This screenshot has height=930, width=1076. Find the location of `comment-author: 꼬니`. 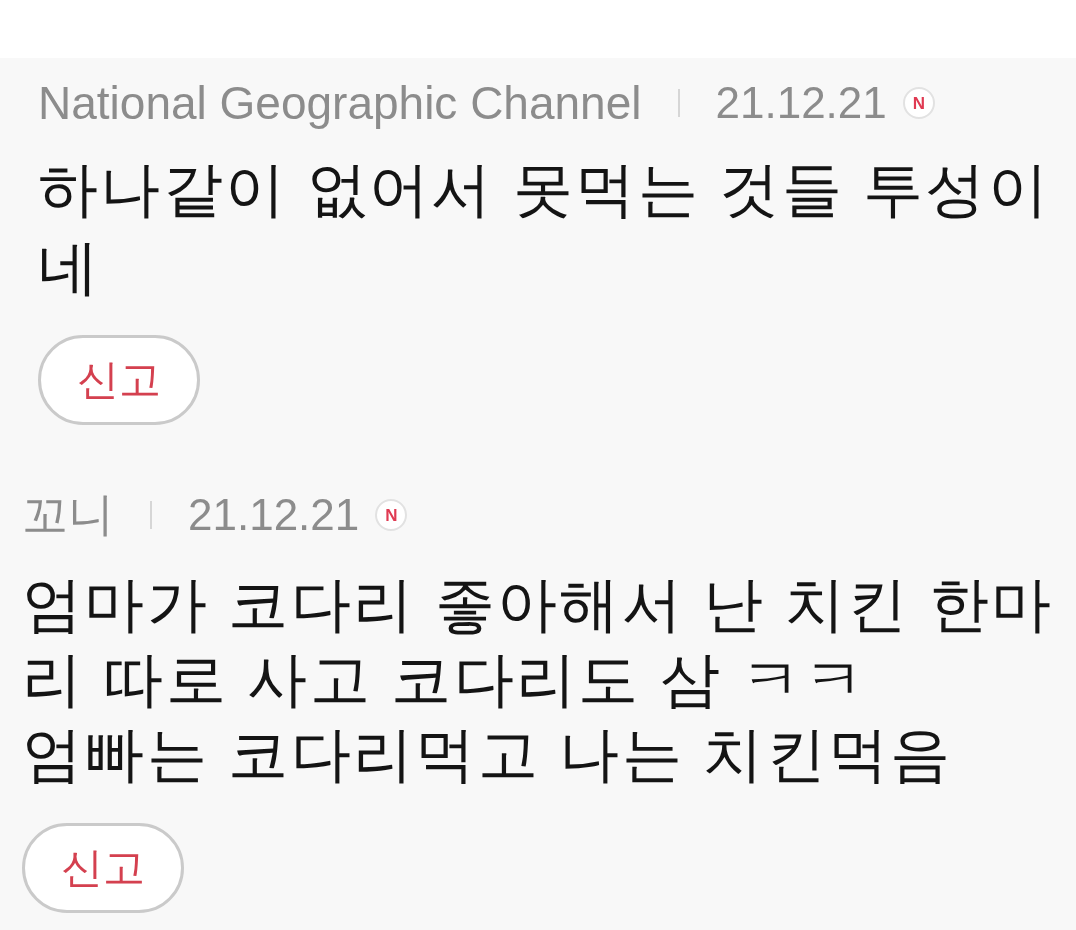

comment-author: 꼬니 is located at coordinates (68, 514).